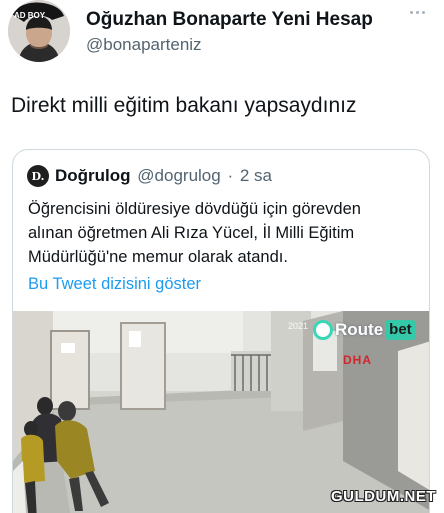 The image size is (444, 513). I want to click on routebet-icon, so click(323, 330).